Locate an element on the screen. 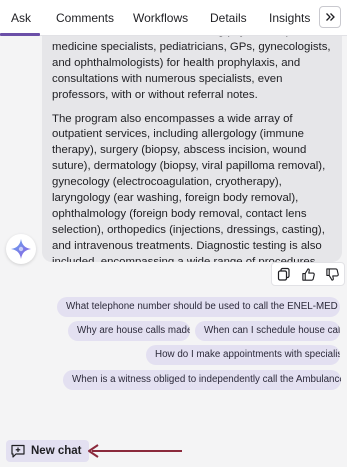 The height and width of the screenshot is (467, 347). tab-bar: Ask Comments Workflows Details Insights is located at coordinates (173, 18).